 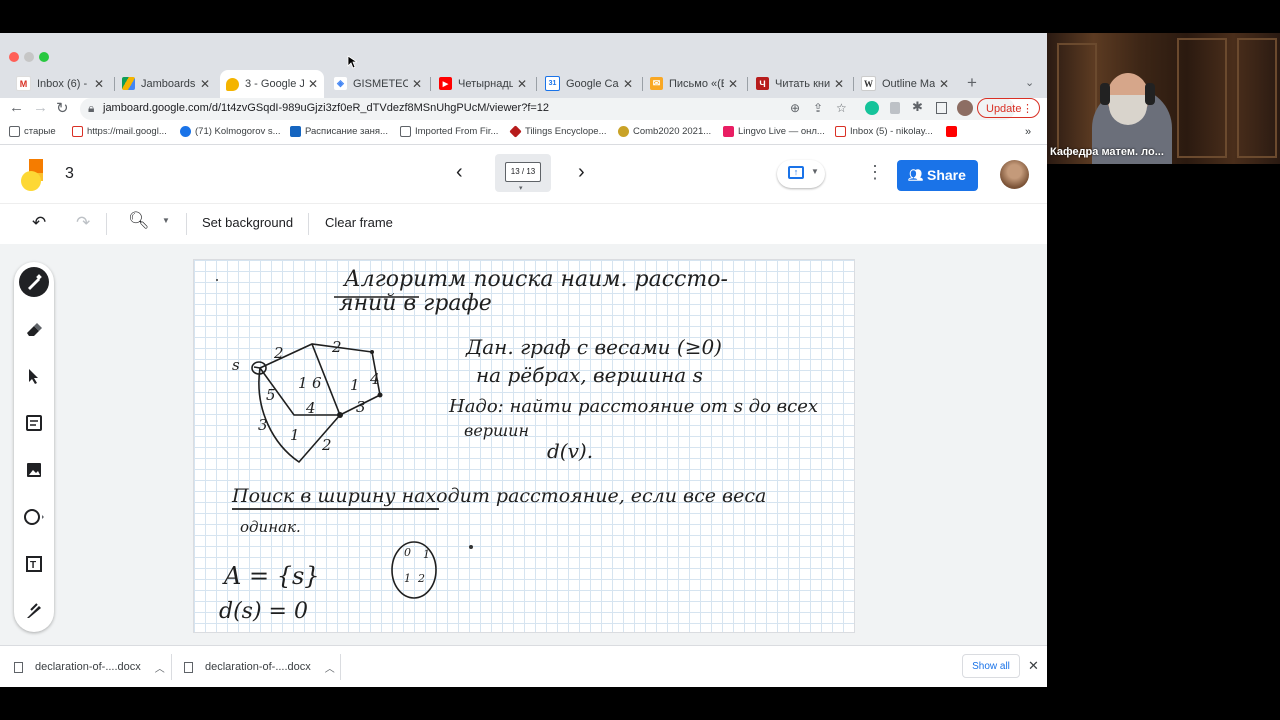 I want to click on profile-avatar-icon, so click(x=965, y=108).